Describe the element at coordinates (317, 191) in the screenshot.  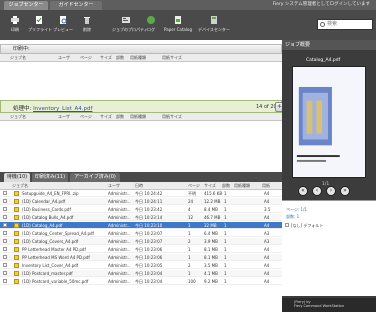
I see `prev-page-button: ‹` at that location.